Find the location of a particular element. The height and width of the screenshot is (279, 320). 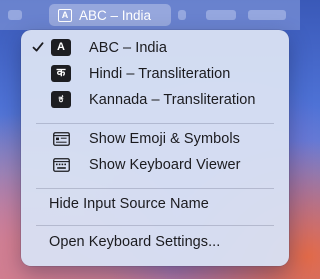

menu-item-hide-input-source-name: Hide Input Source Name is located at coordinates (155, 204).